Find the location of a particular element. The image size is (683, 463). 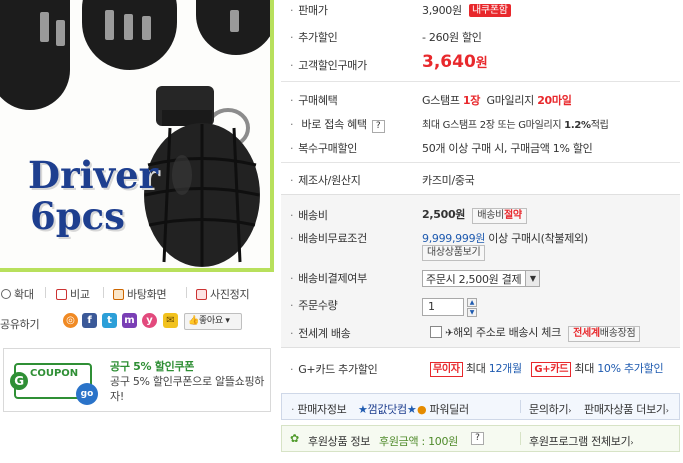

seller-info-text: 판매자정보 is located at coordinates (322, 409).